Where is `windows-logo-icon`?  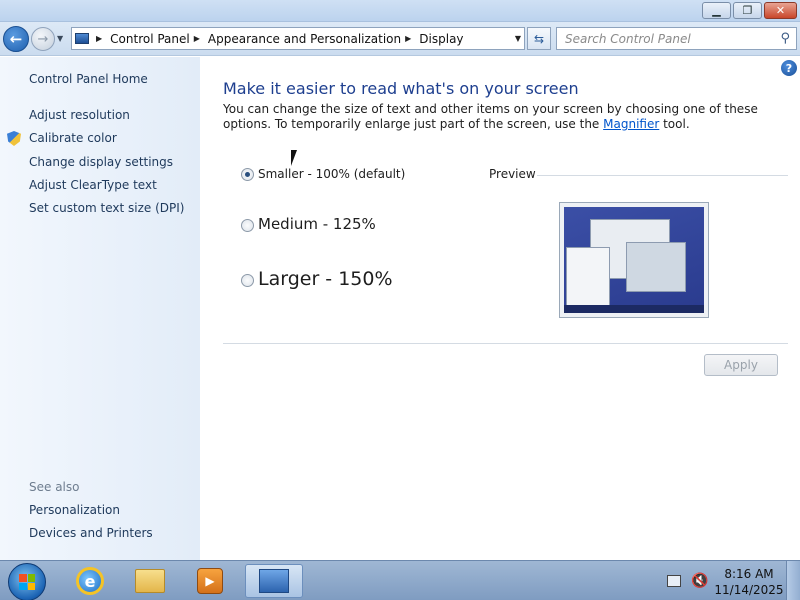
windows-logo-icon is located at coordinates (27, 582).